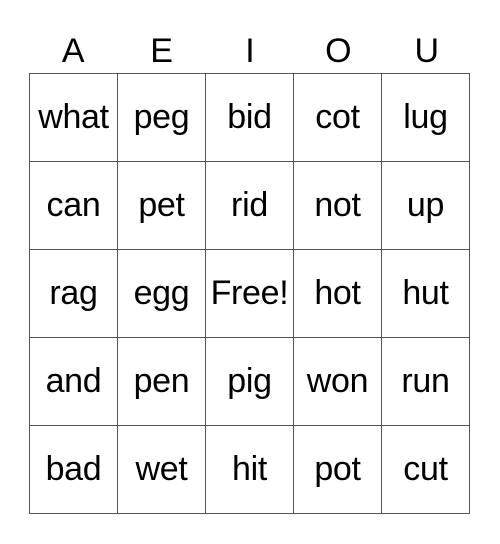  Describe the element at coordinates (337, 205) in the screenshot. I see `board-cell: not` at that location.